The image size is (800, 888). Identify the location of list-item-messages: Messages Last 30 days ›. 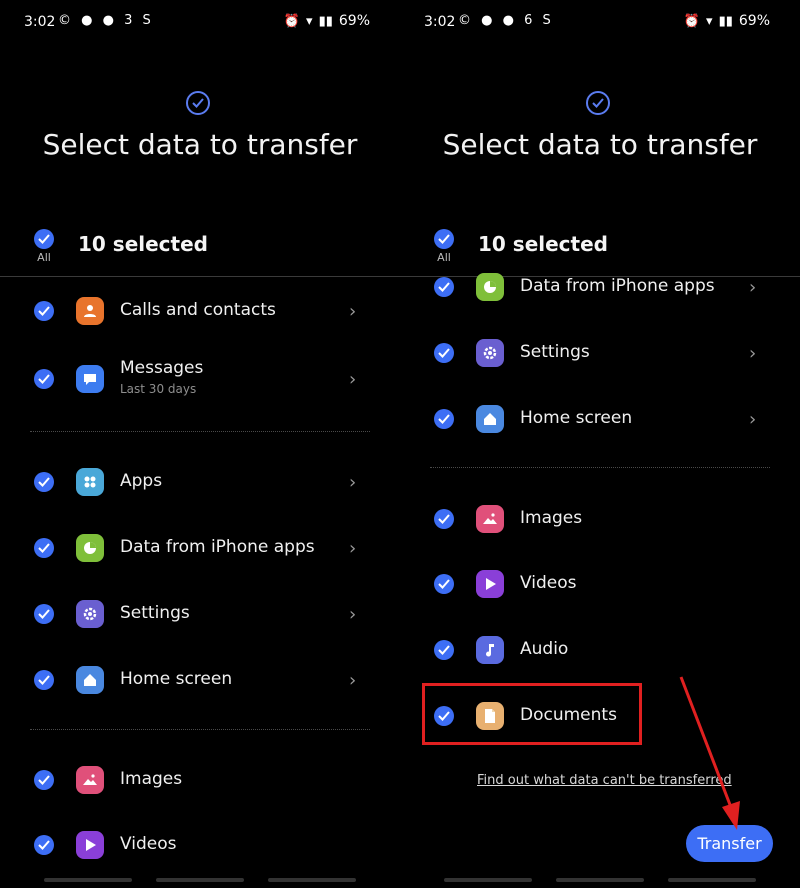
(200, 379).